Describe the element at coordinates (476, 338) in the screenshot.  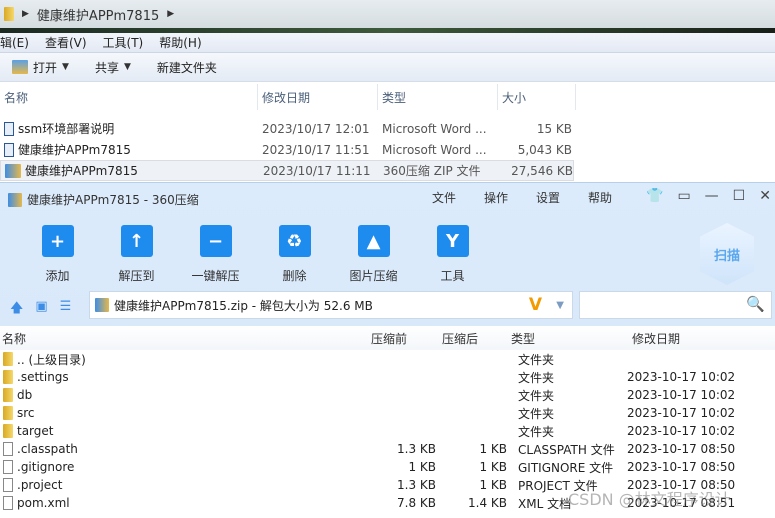
I see `column-after: 压缩后` at that location.